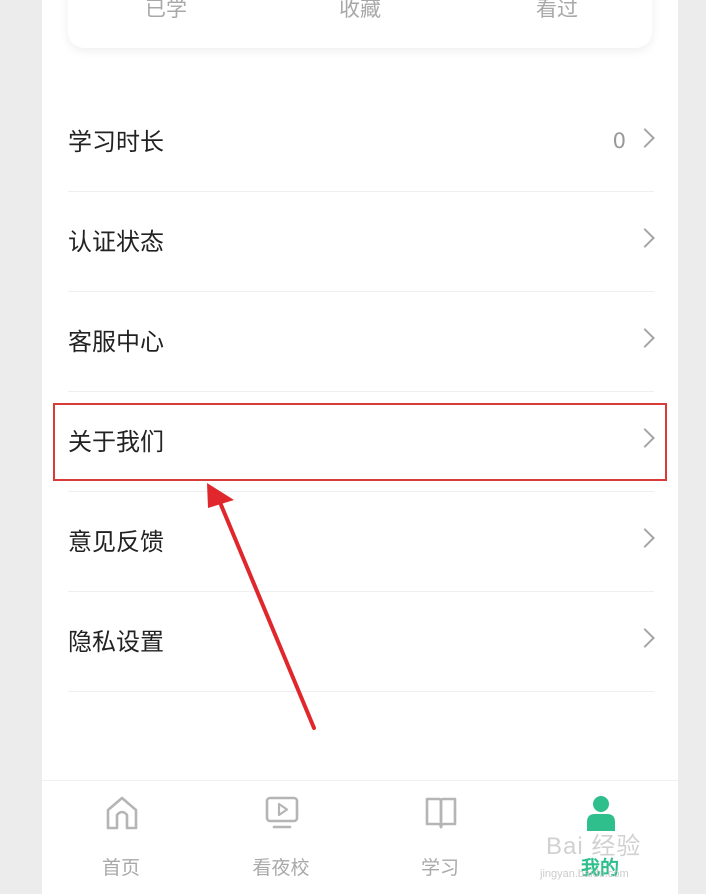 The image size is (706, 894). What do you see at coordinates (594, 846) in the screenshot?
I see `watermark: Bai 经验` at bounding box center [594, 846].